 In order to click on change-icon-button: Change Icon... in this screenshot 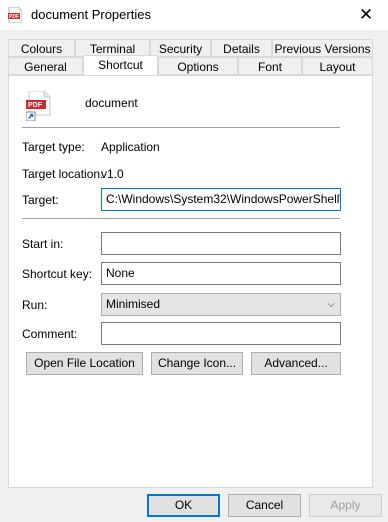, I will do `click(197, 363)`.